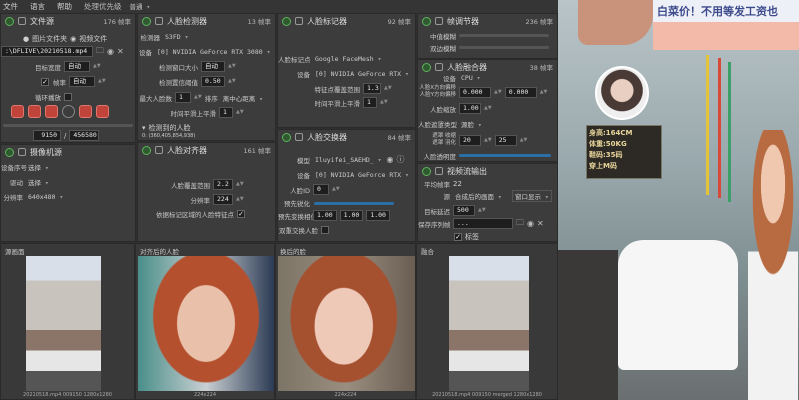 This screenshot has width=799, height=400. What do you see at coordinates (470, 108) in the screenshot?
I see `scale-input: 1.00` at bounding box center [470, 108].